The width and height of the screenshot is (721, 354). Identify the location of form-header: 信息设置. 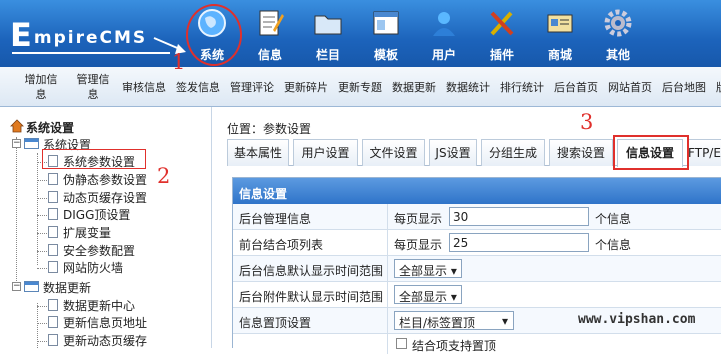
(477, 191).